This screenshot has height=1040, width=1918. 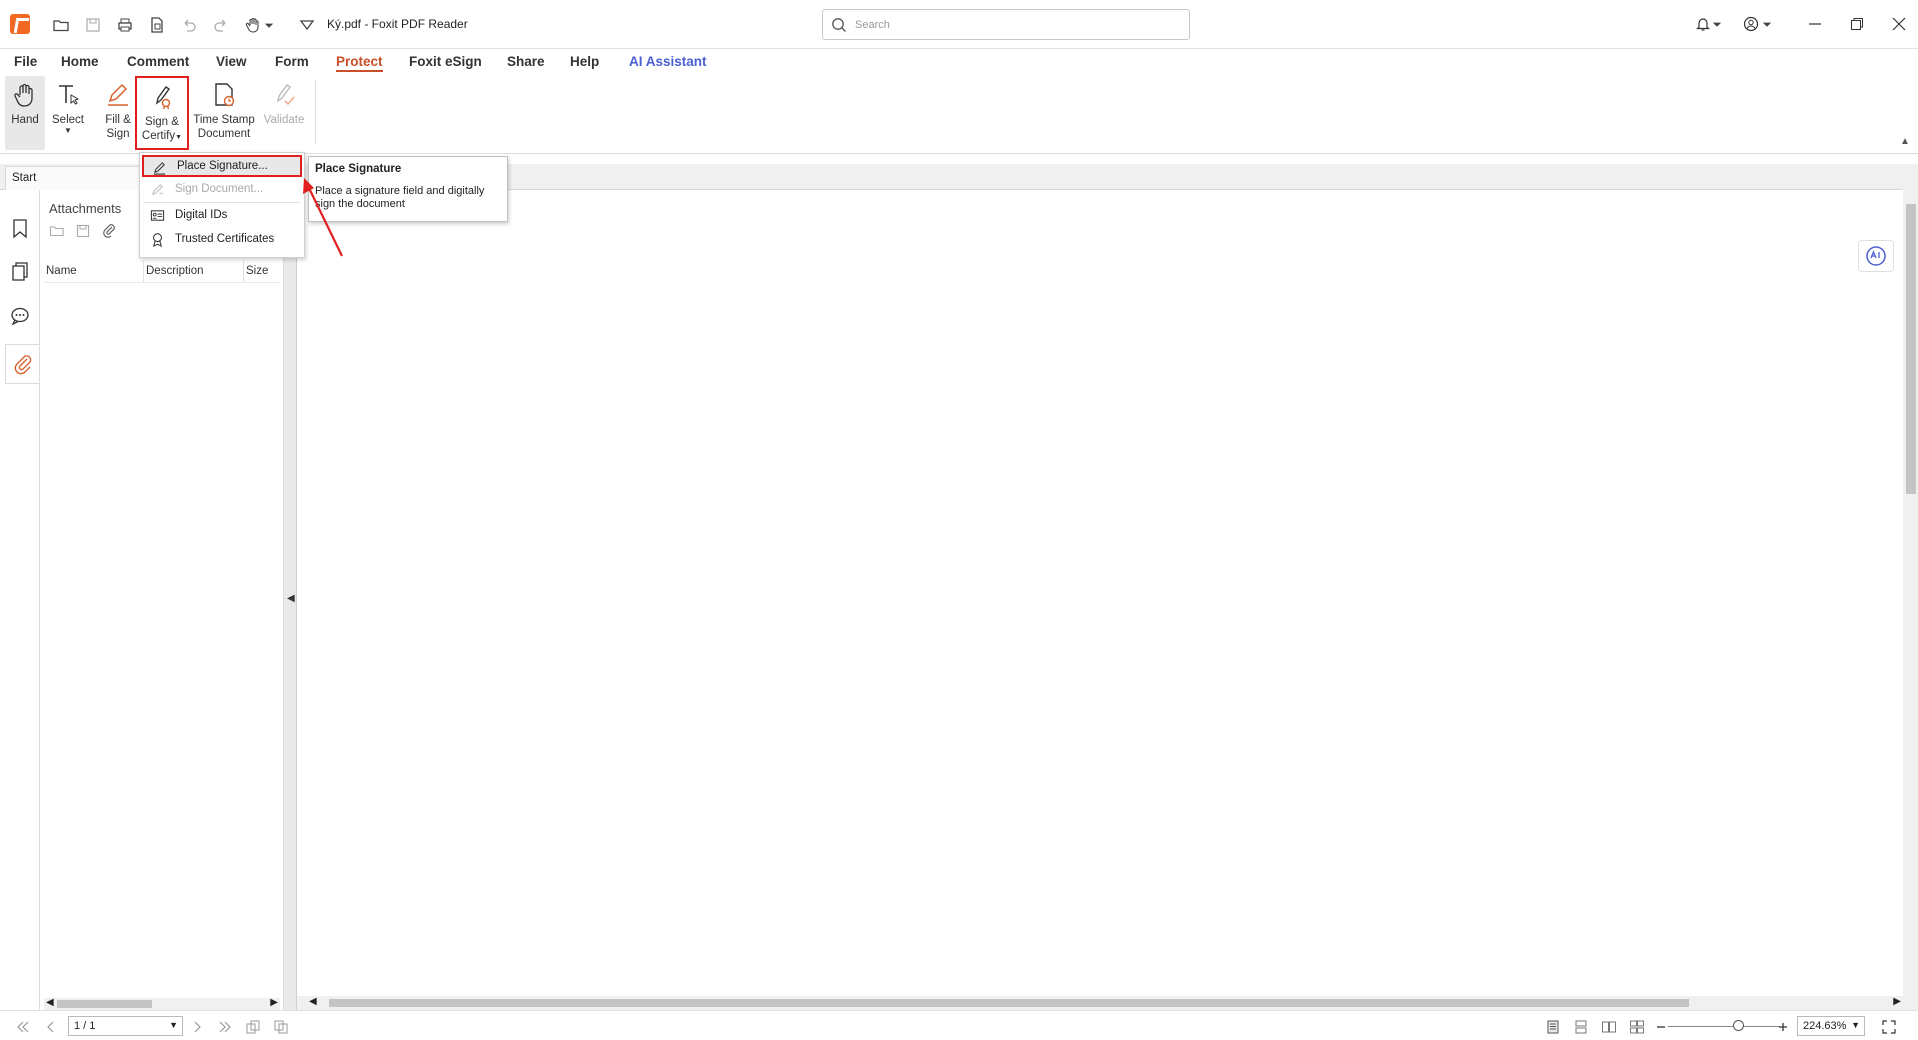 What do you see at coordinates (158, 240) in the screenshot?
I see `certificate-icon` at bounding box center [158, 240].